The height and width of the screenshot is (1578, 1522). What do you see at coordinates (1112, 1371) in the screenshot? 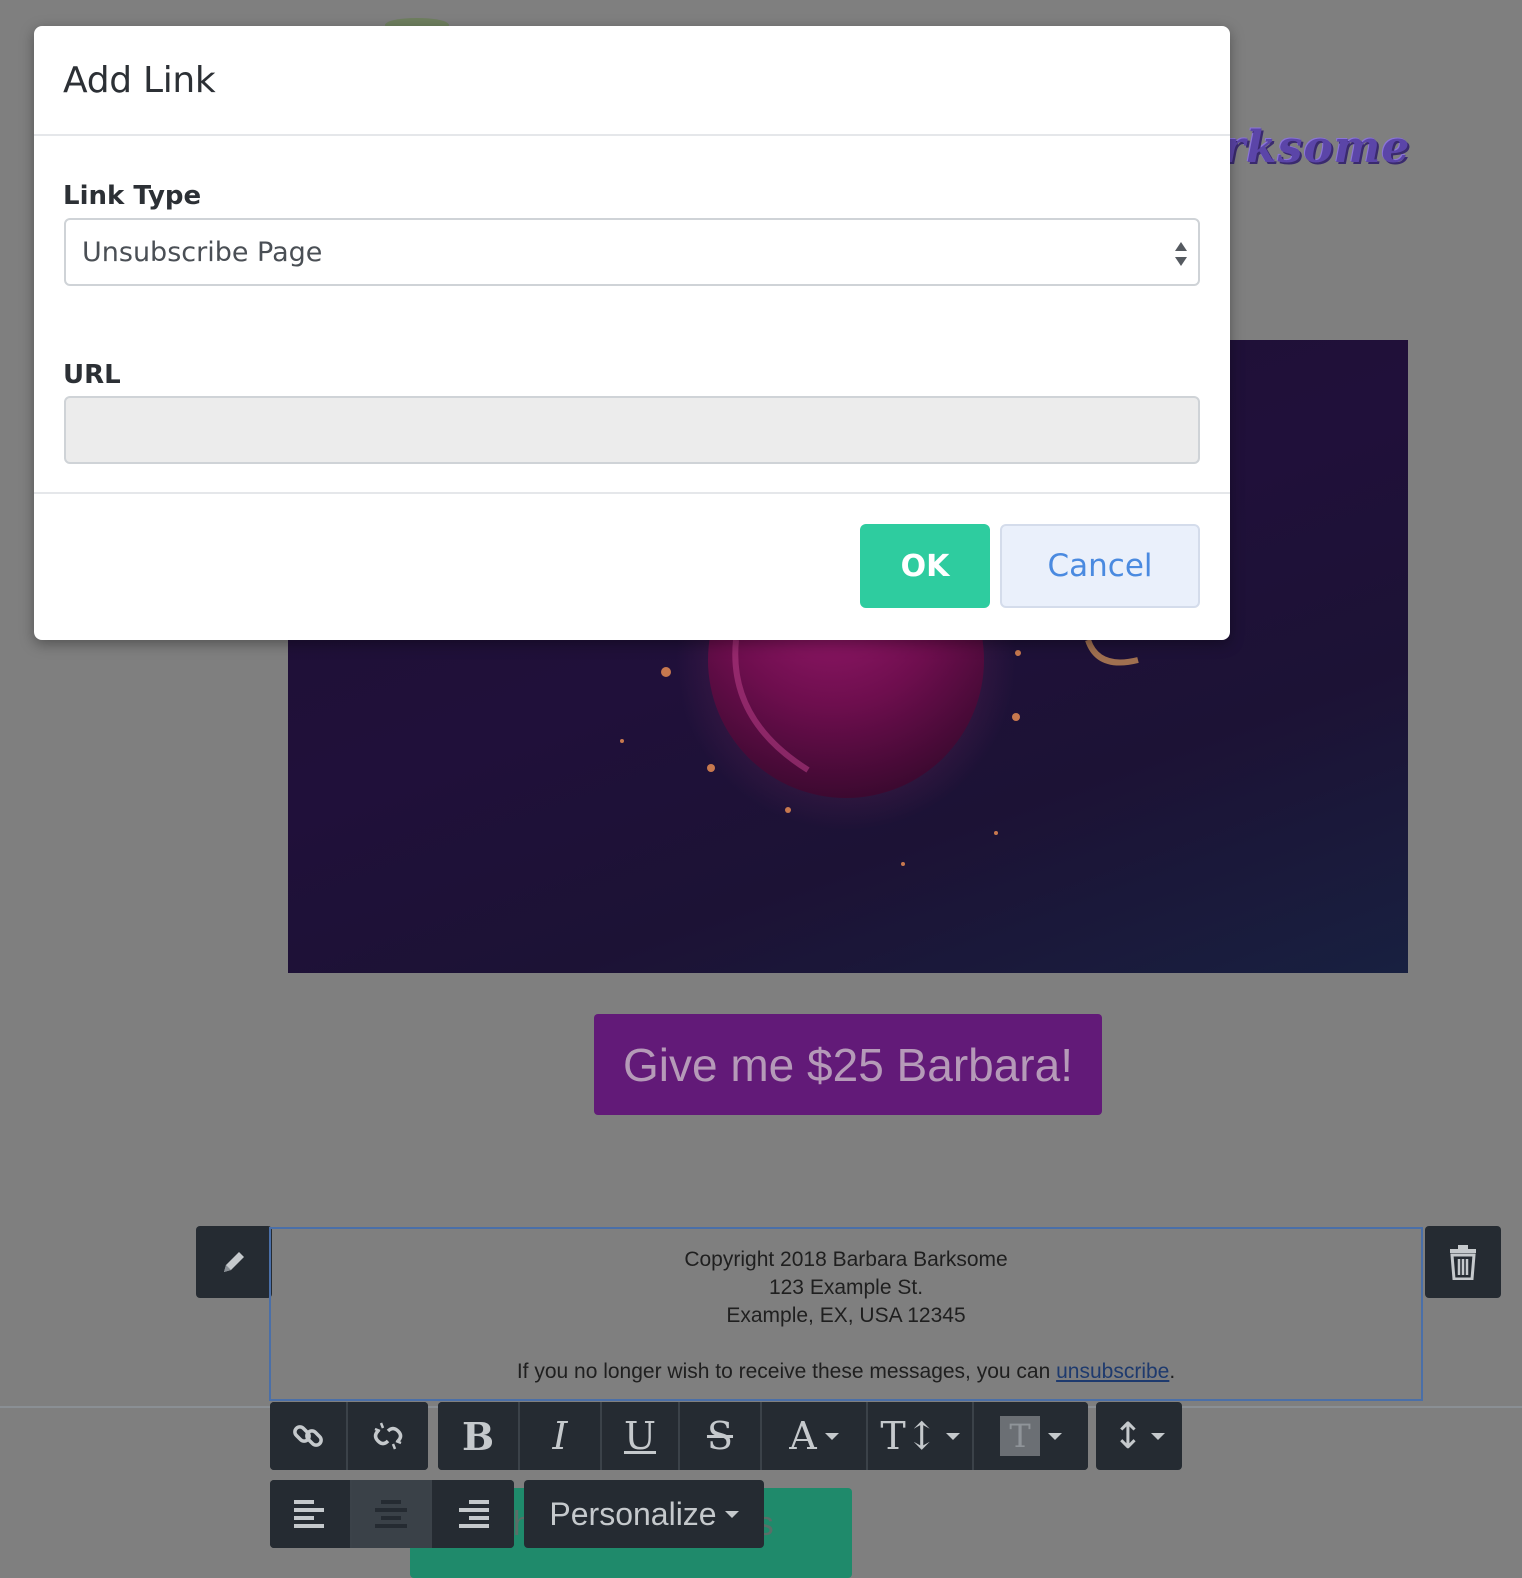
I see `unsubscribe-link: unsubscribe` at bounding box center [1112, 1371].